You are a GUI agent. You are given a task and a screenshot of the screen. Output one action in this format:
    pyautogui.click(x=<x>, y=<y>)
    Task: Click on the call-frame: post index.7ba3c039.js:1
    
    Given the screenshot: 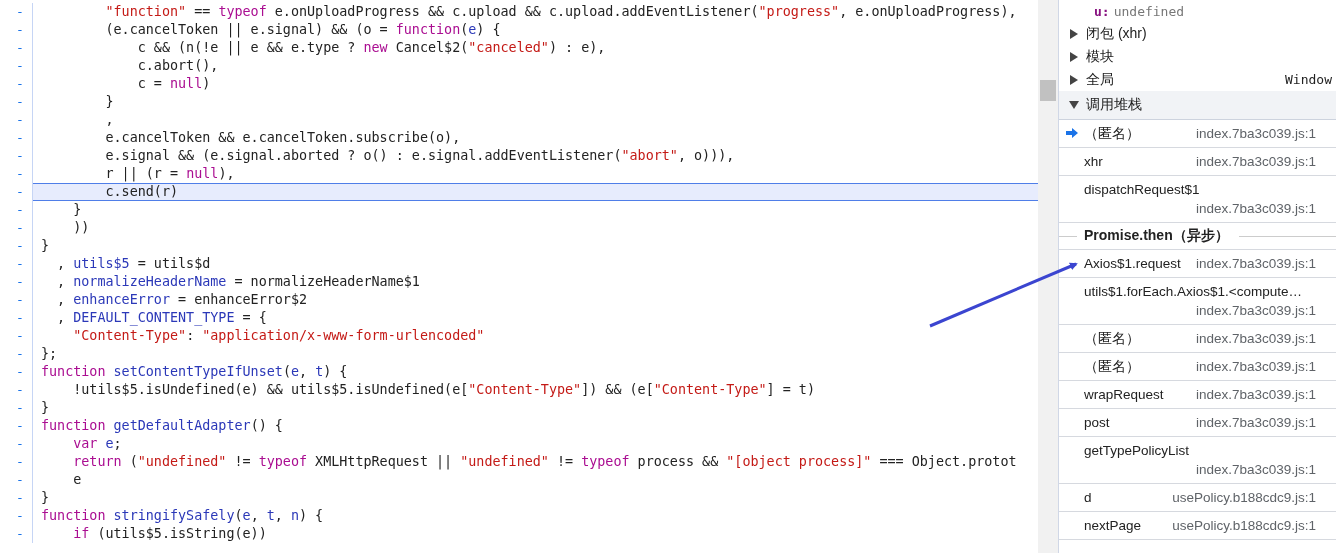 What is the action you would take?
    pyautogui.click(x=1197, y=423)
    